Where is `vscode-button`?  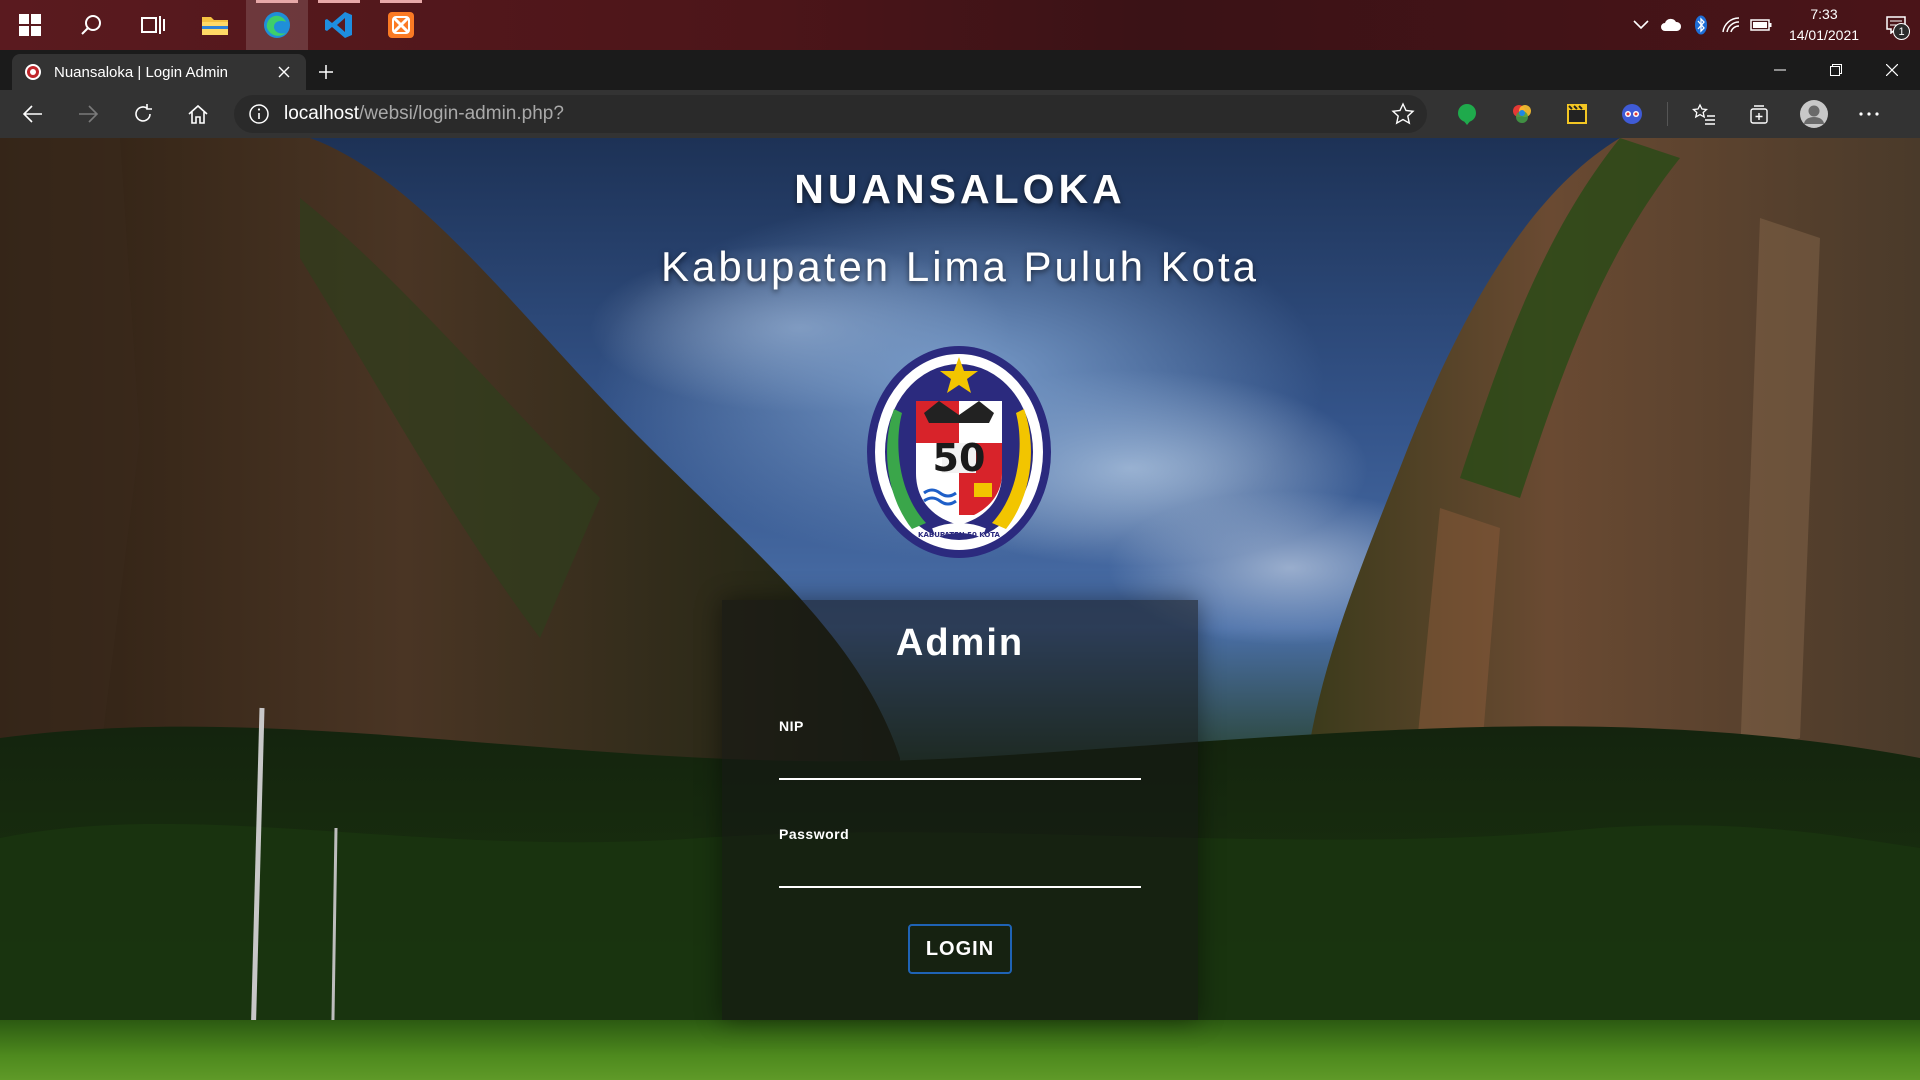
vscode-button is located at coordinates (339, 25).